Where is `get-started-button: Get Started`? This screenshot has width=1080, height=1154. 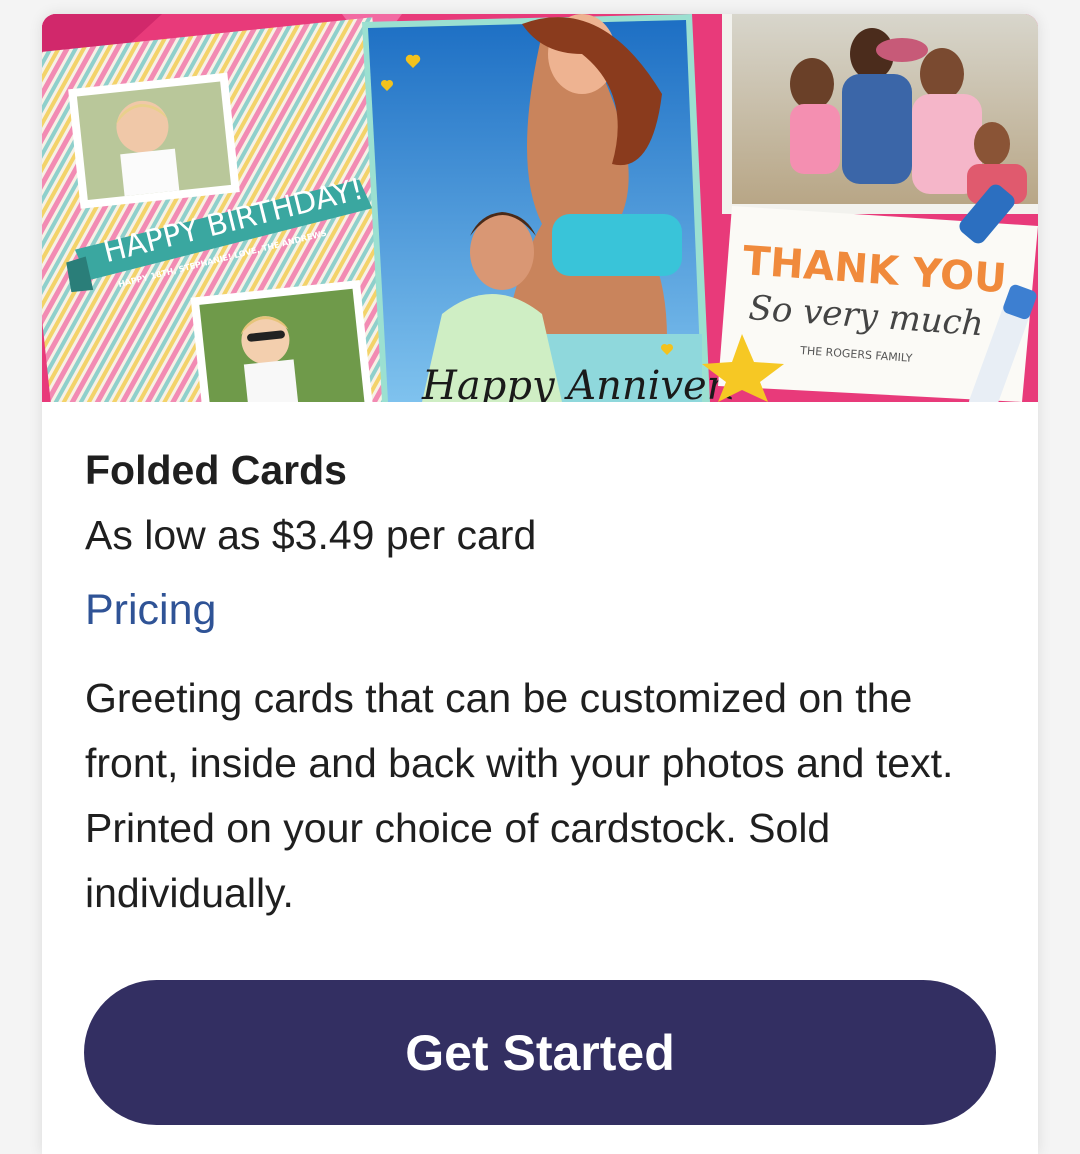 get-started-button: Get Started is located at coordinates (540, 1052).